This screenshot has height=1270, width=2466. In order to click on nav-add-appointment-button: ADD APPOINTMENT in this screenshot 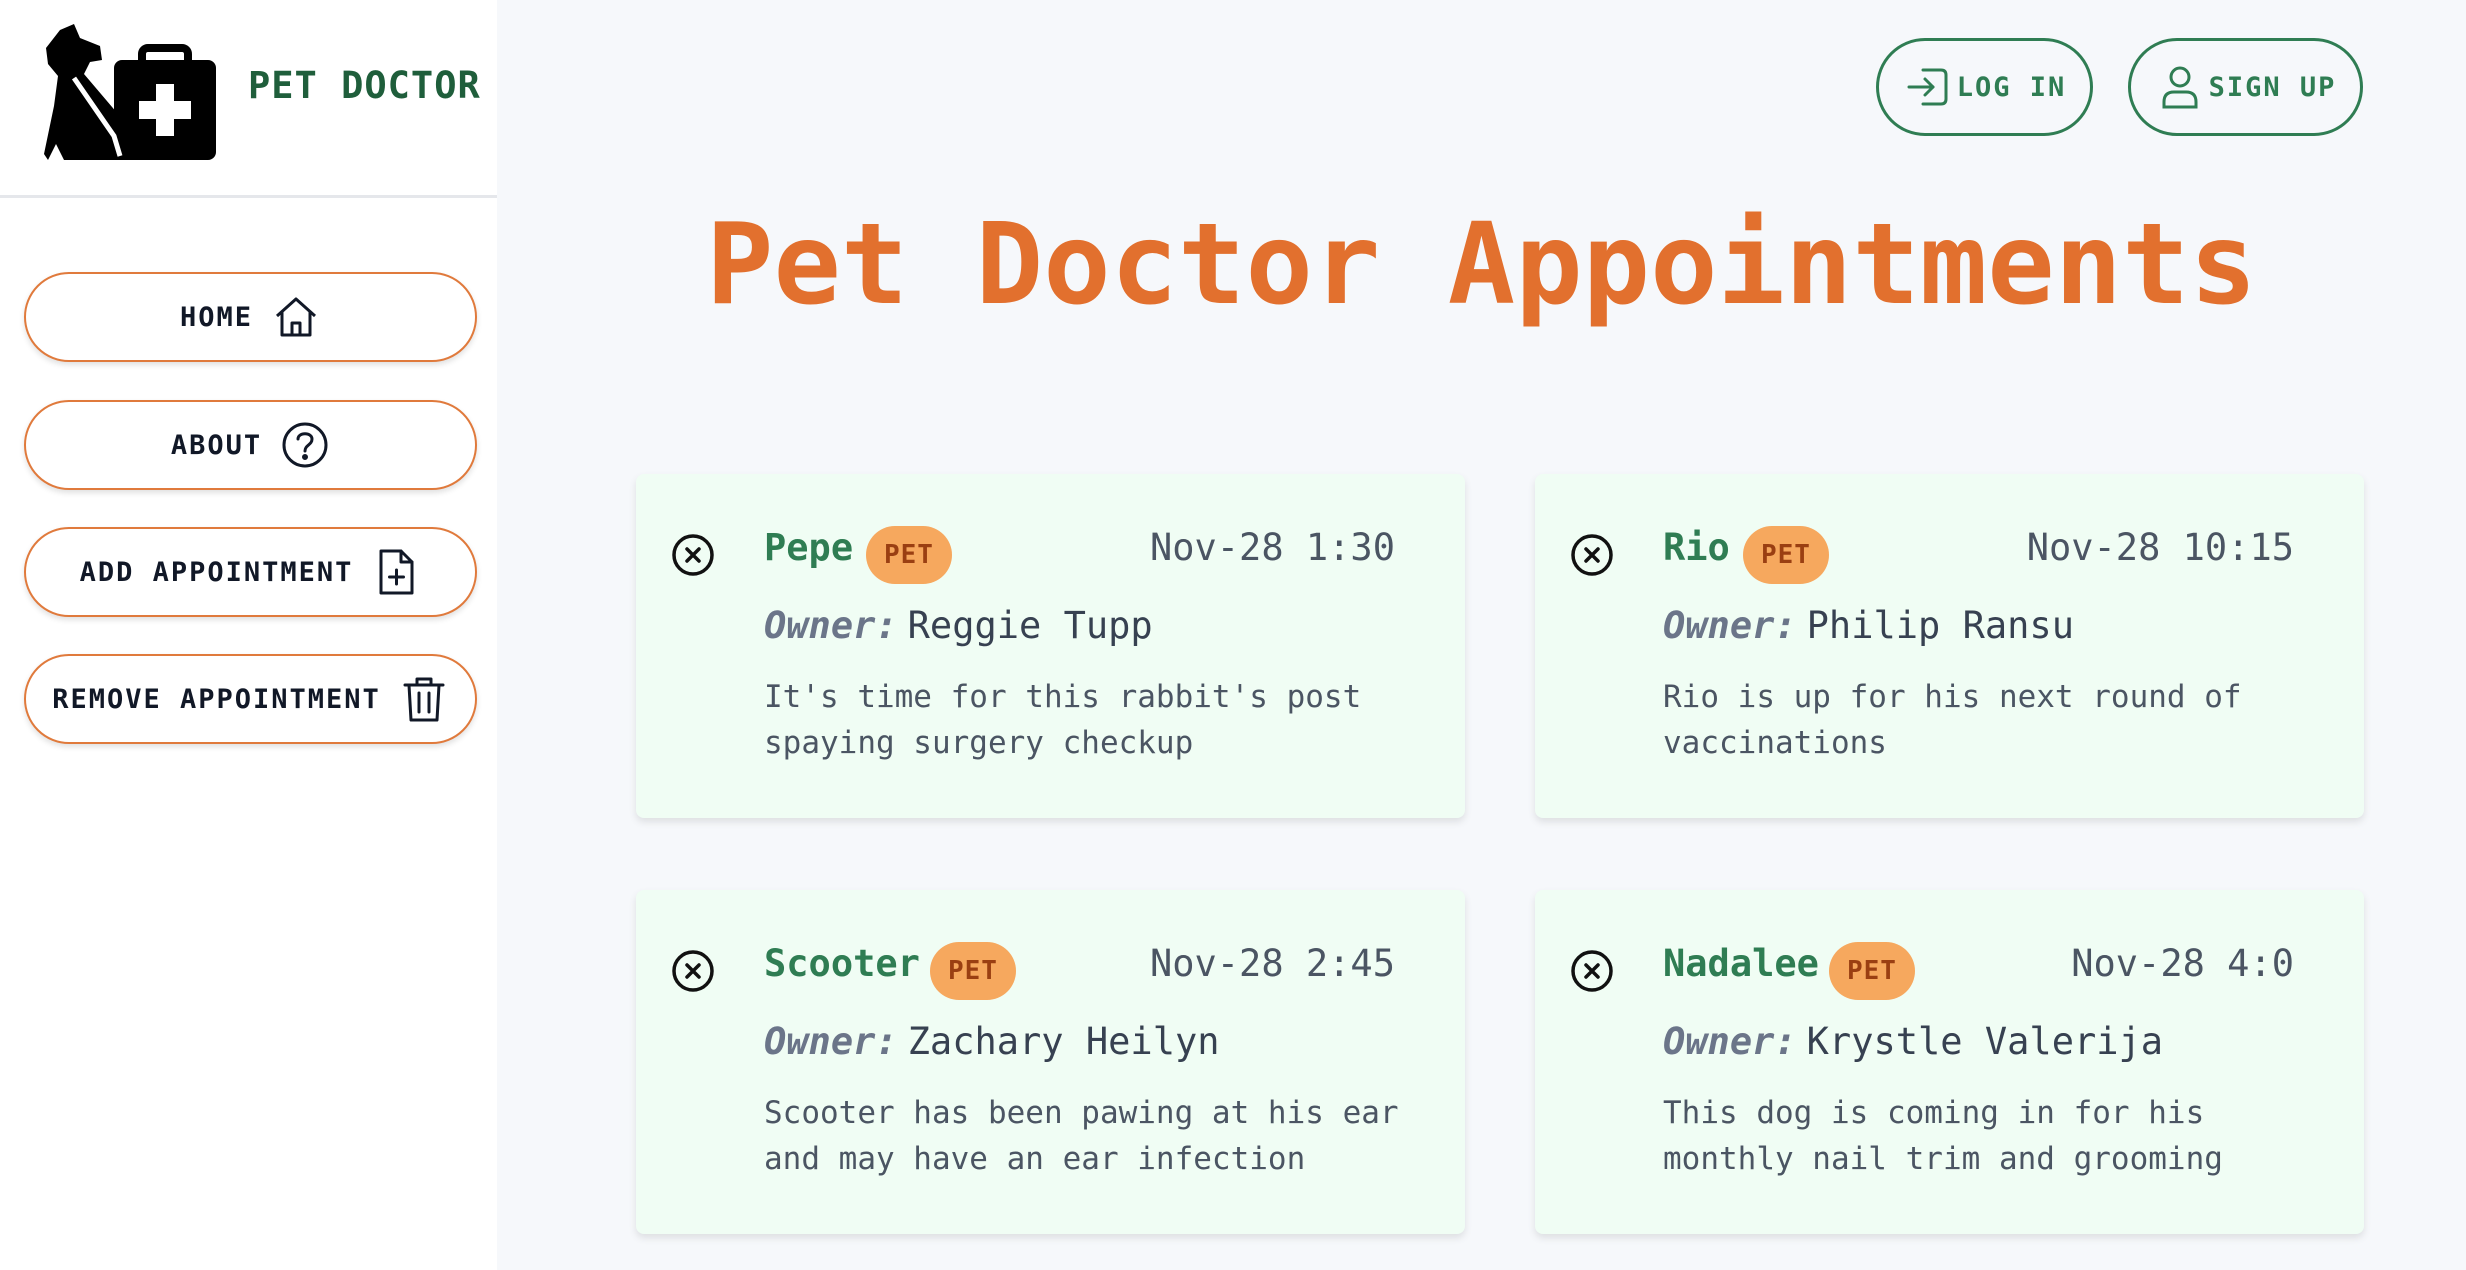, I will do `click(250, 572)`.